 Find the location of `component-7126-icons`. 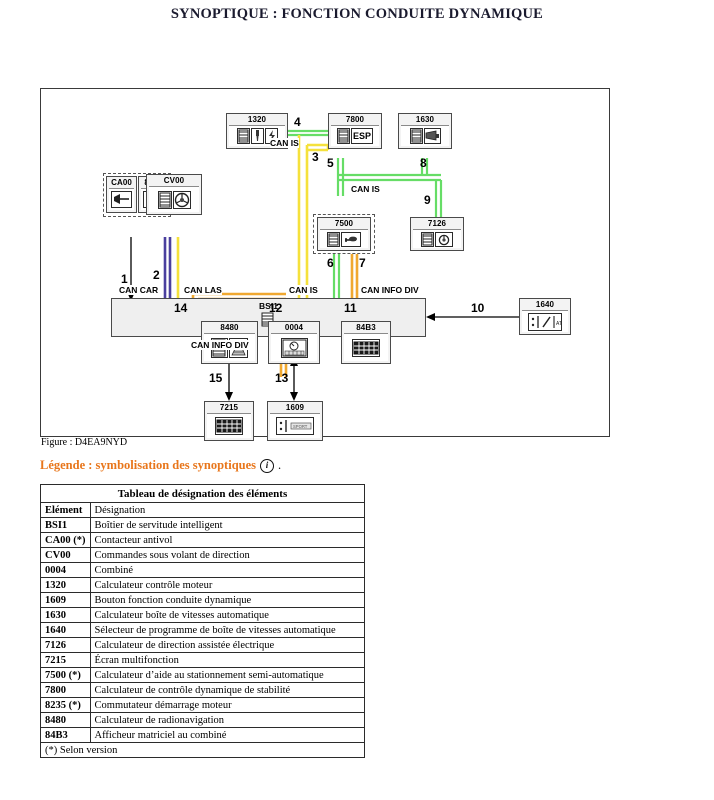

component-7126-icons is located at coordinates (437, 238).